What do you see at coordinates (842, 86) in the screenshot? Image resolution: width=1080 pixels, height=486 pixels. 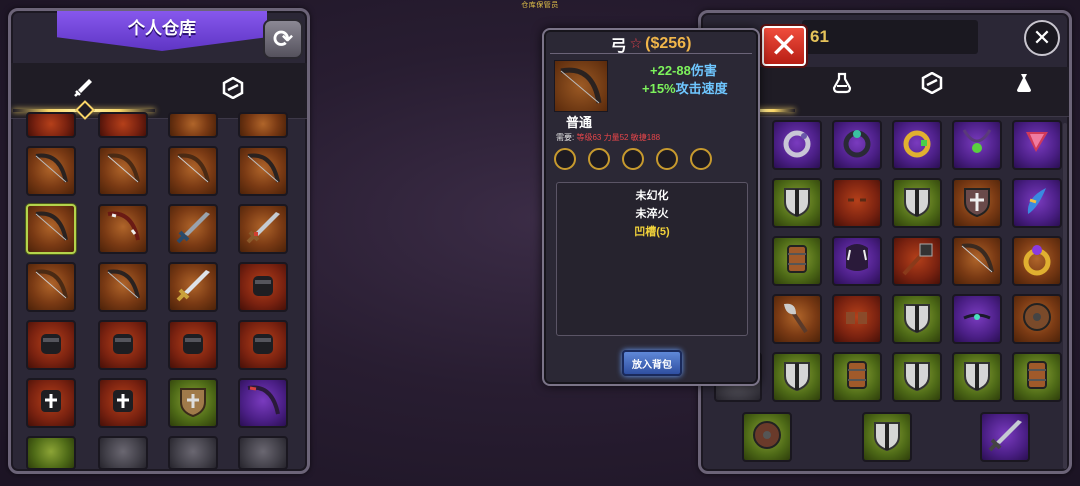 I see `tab-potions` at bounding box center [842, 86].